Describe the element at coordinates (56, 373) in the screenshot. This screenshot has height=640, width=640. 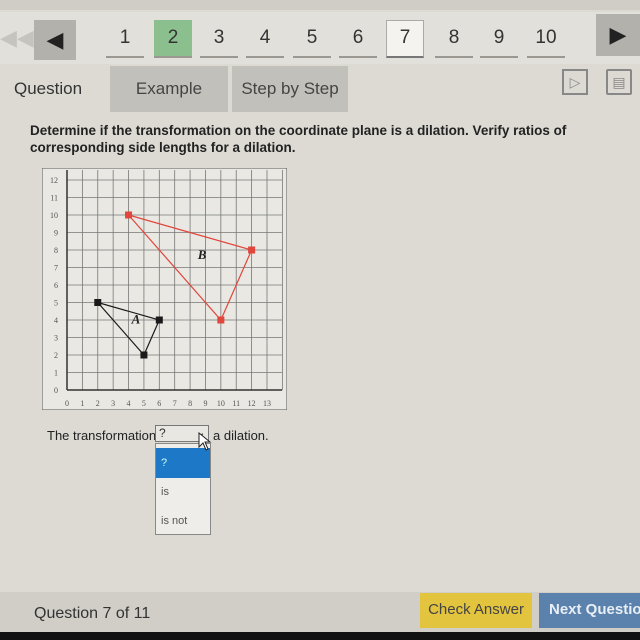
I see `y-tick-label: 1` at that location.